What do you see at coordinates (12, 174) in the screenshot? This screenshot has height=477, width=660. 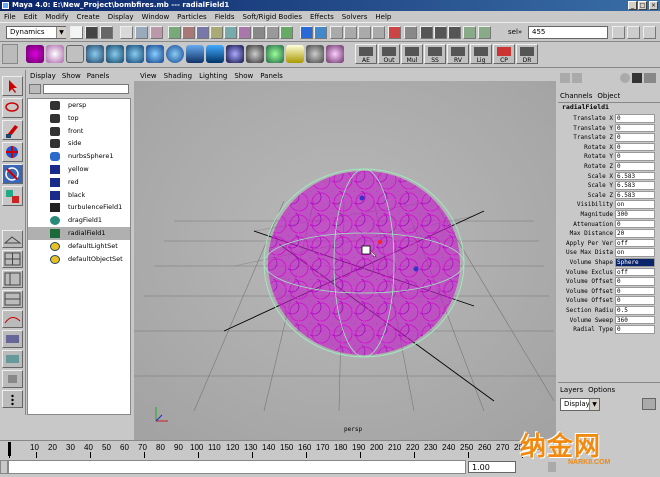 I see `rotate-tool-icon` at bounding box center [12, 174].